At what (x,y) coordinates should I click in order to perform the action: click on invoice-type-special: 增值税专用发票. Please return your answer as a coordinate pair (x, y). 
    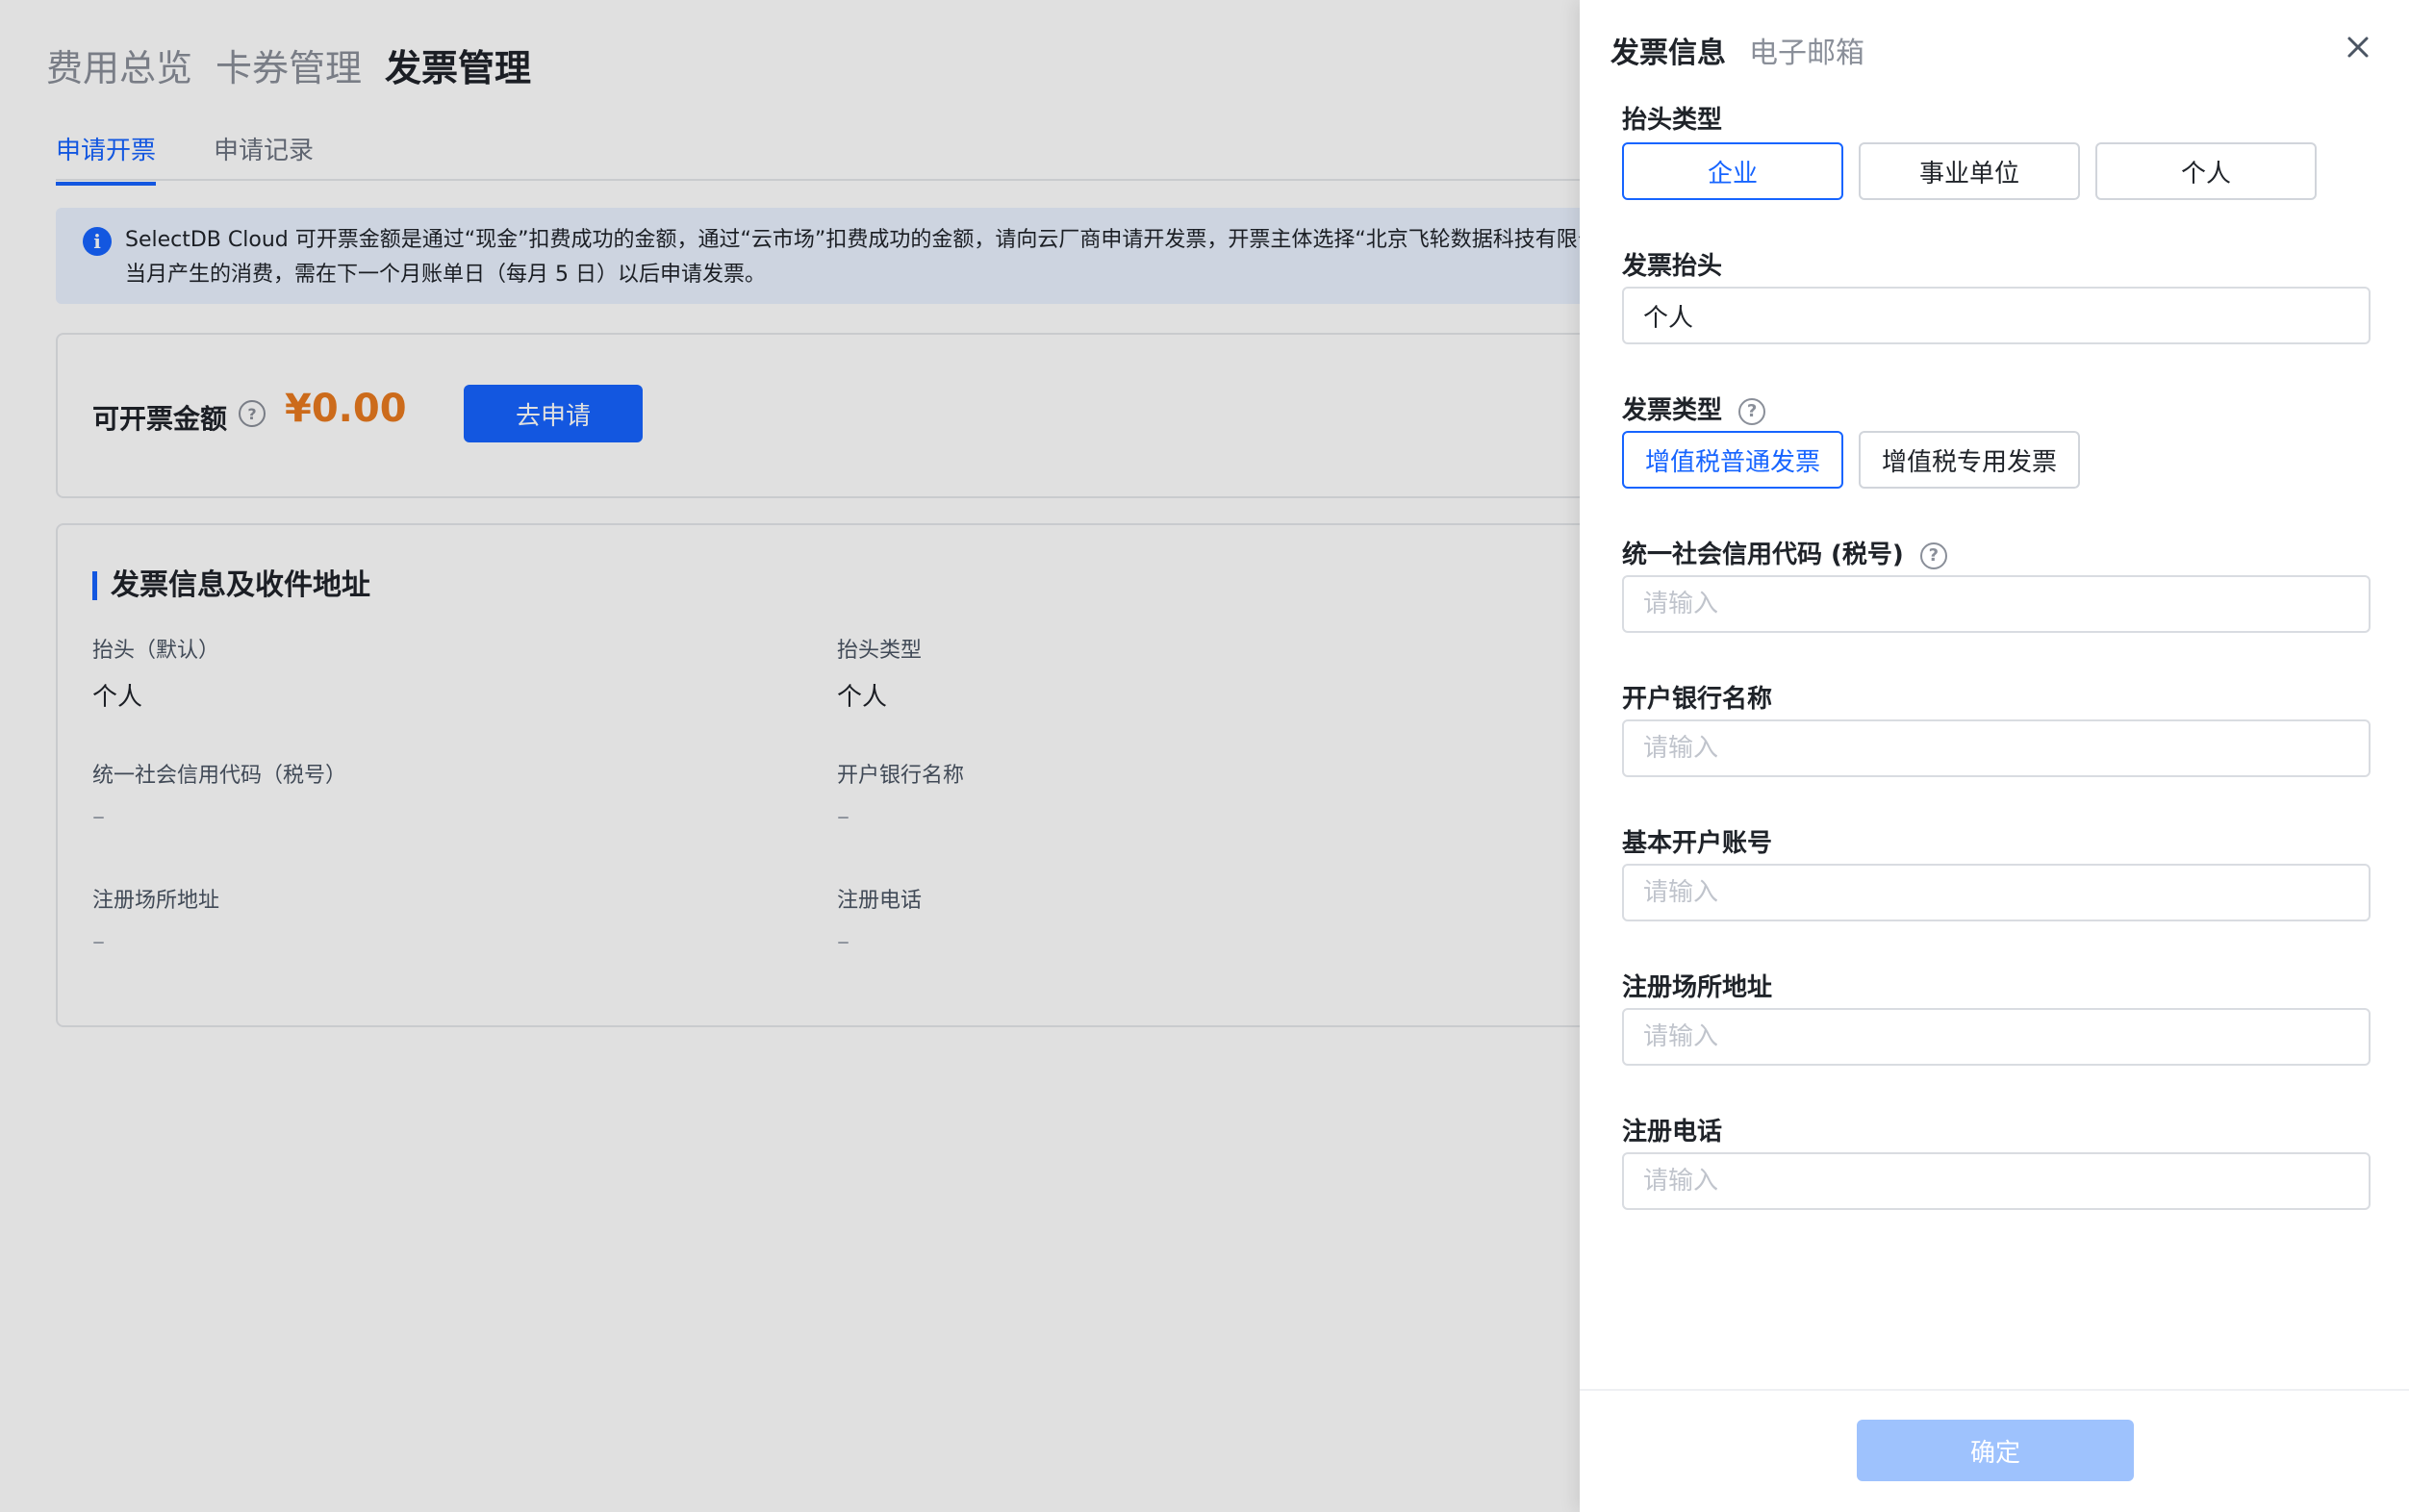
    Looking at the image, I should click on (1970, 460).